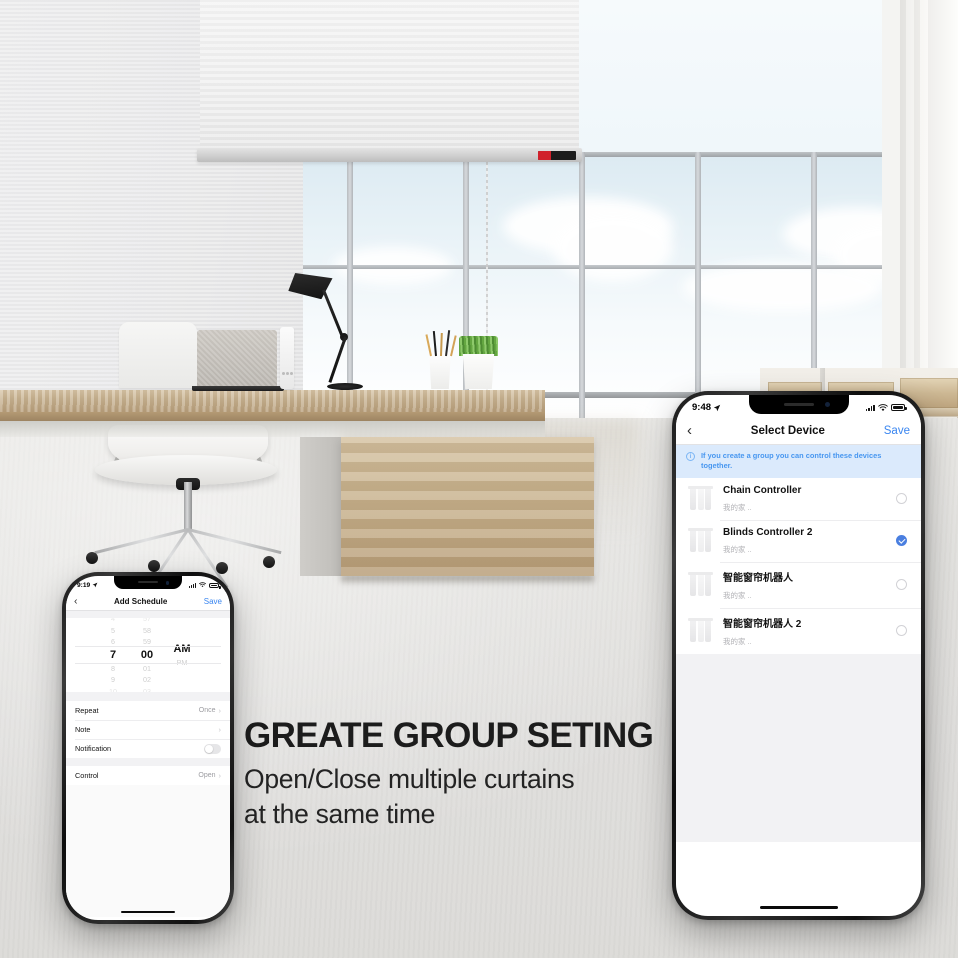 The image size is (958, 958). What do you see at coordinates (690, 456) in the screenshot?
I see `info-circle-icon: i` at bounding box center [690, 456].